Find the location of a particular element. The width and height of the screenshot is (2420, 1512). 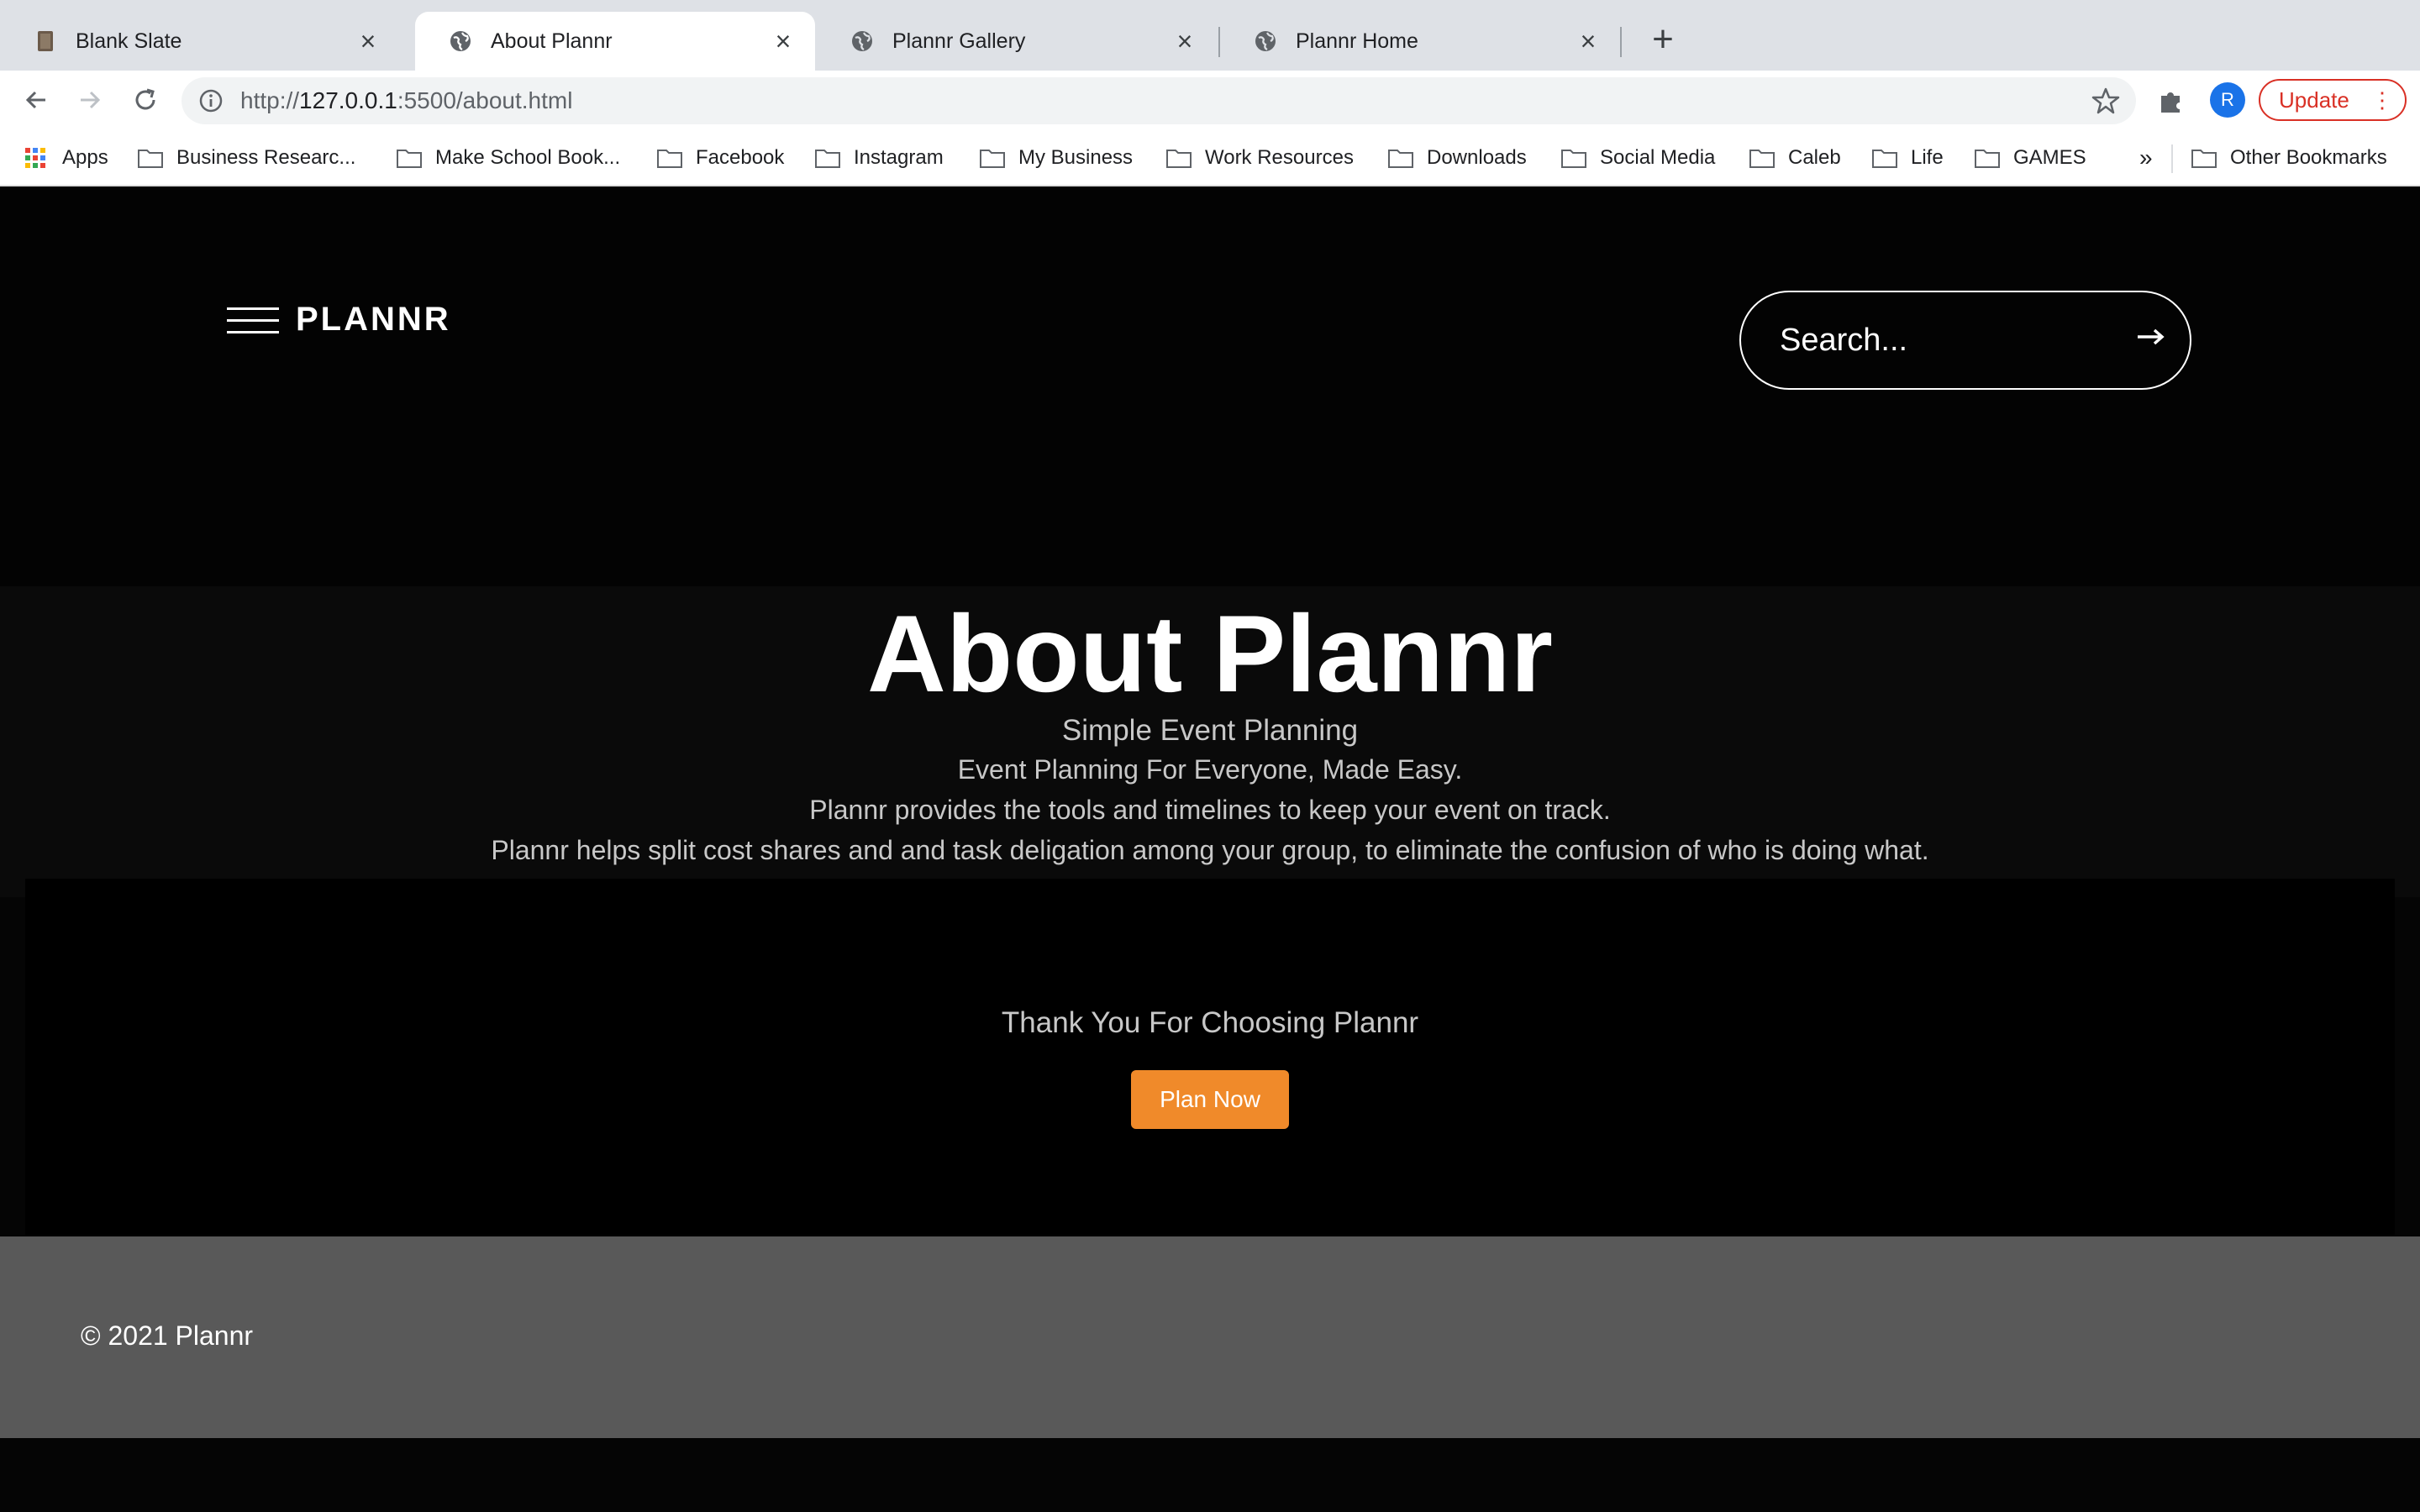

bookmark-folder: Work Resources is located at coordinates (1260, 158).